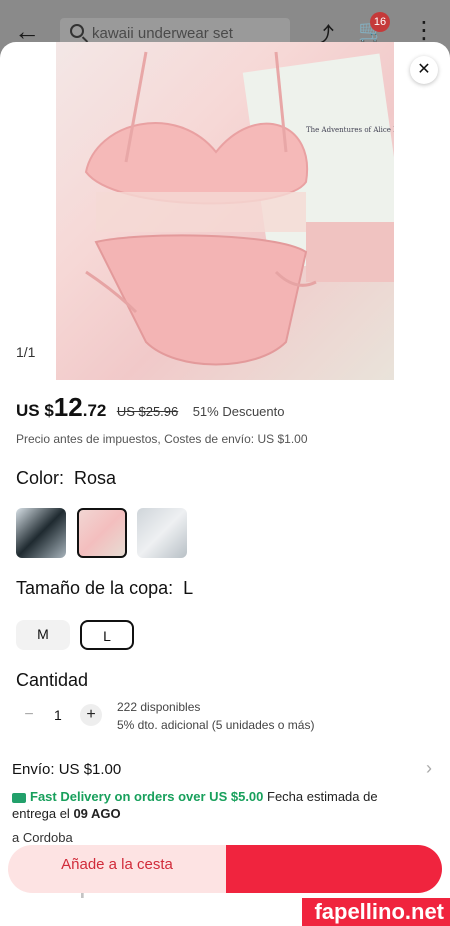 The image size is (450, 926). I want to click on original-price: US $25.96, so click(147, 411).